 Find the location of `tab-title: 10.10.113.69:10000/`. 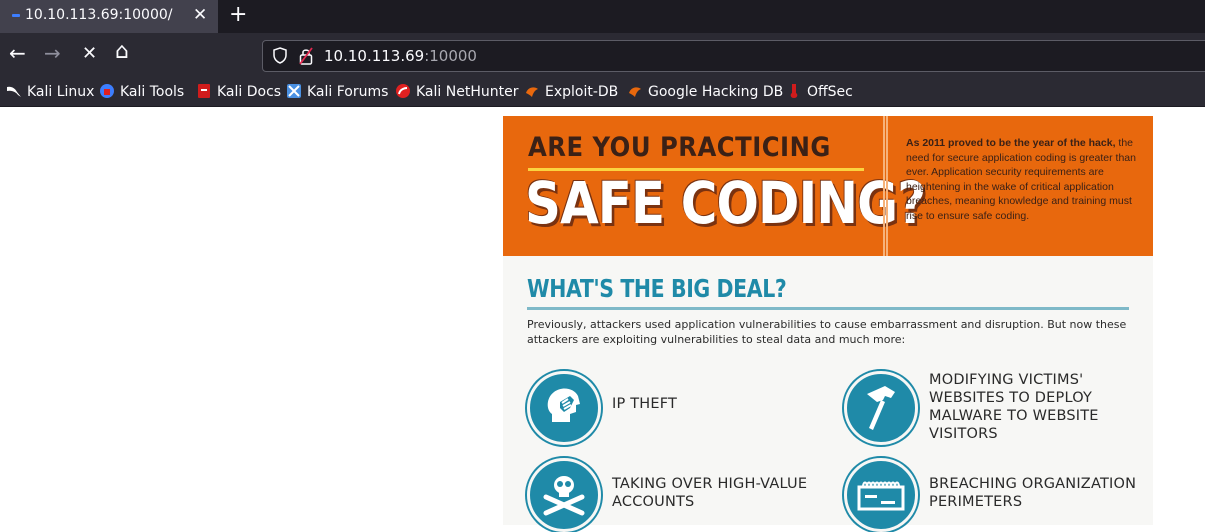

tab-title: 10.10.113.69:10000/ is located at coordinates (99, 15).